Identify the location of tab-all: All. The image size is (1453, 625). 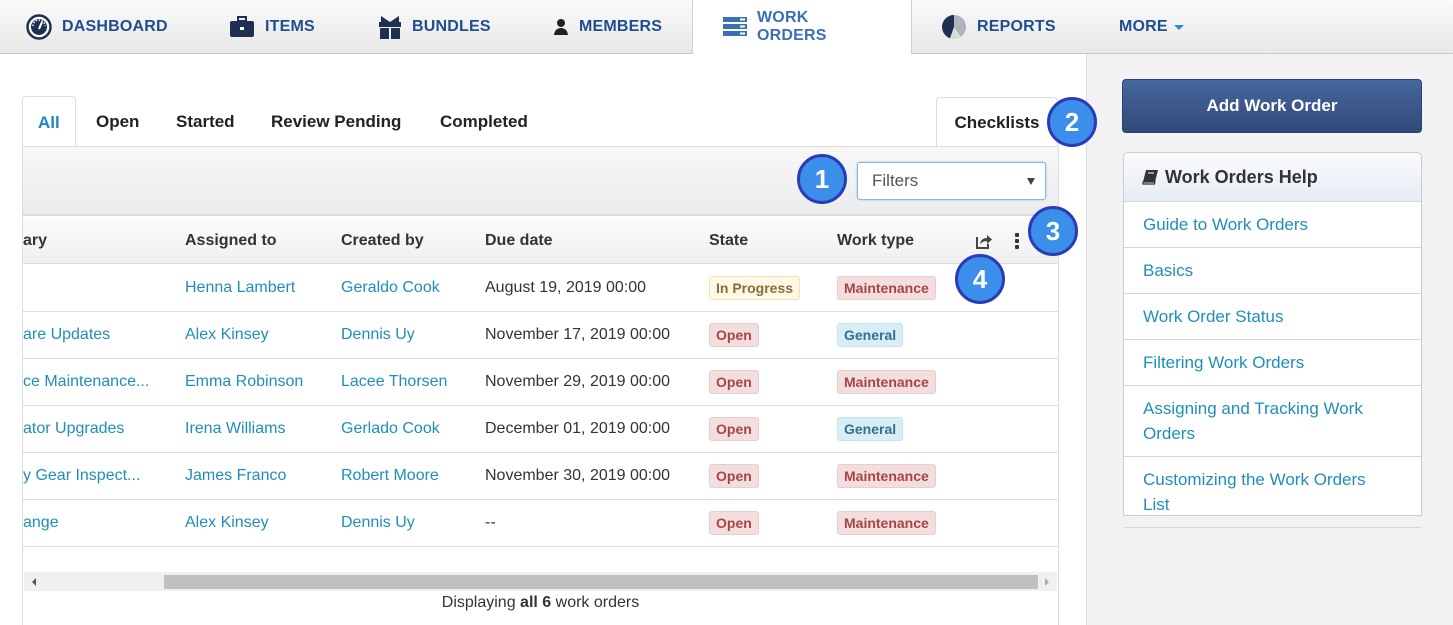
(49, 122).